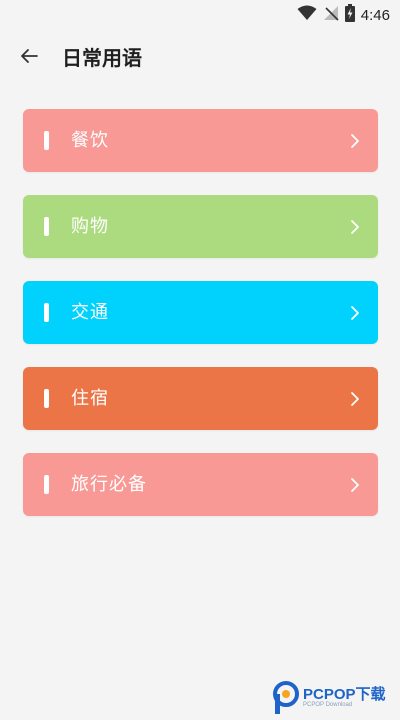  I want to click on category-label: 购物, so click(90, 226).